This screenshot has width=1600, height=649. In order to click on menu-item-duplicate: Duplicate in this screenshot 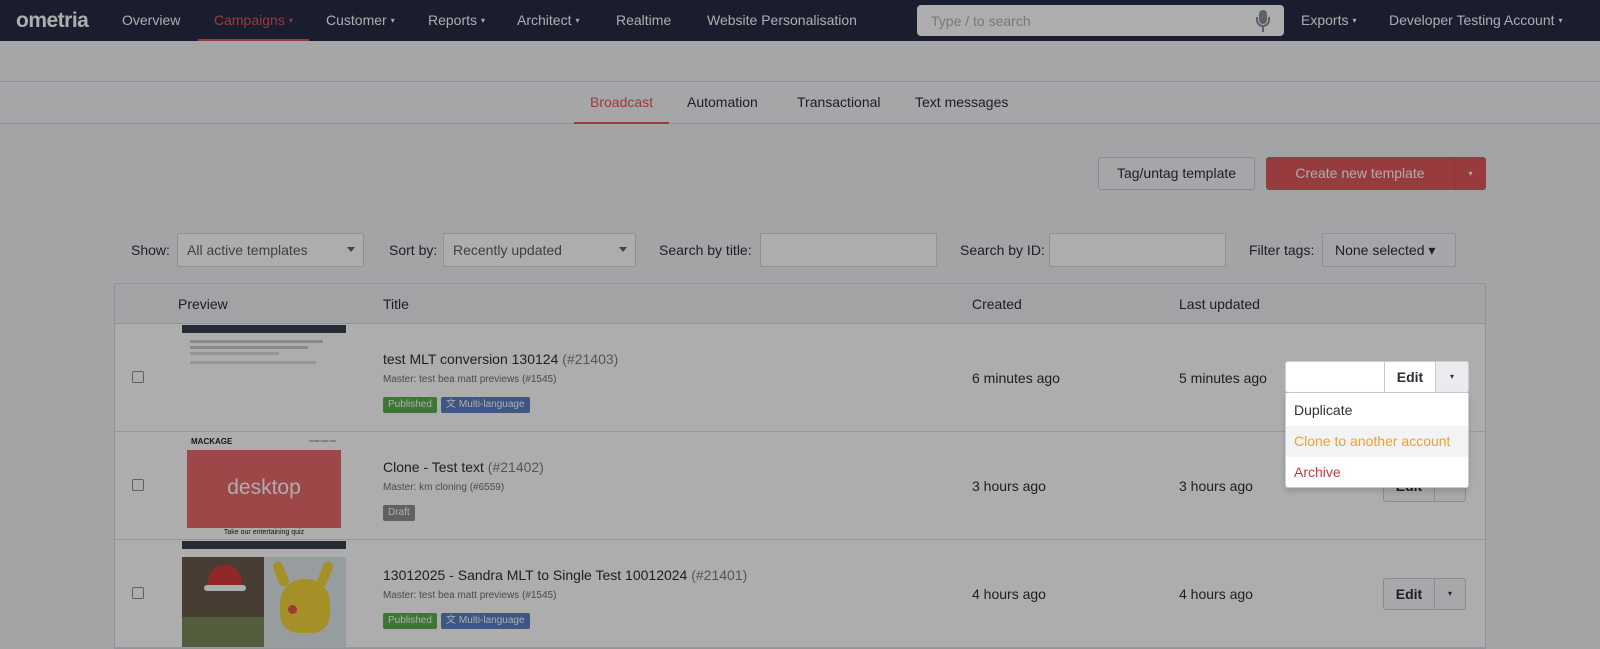, I will do `click(1377, 410)`.